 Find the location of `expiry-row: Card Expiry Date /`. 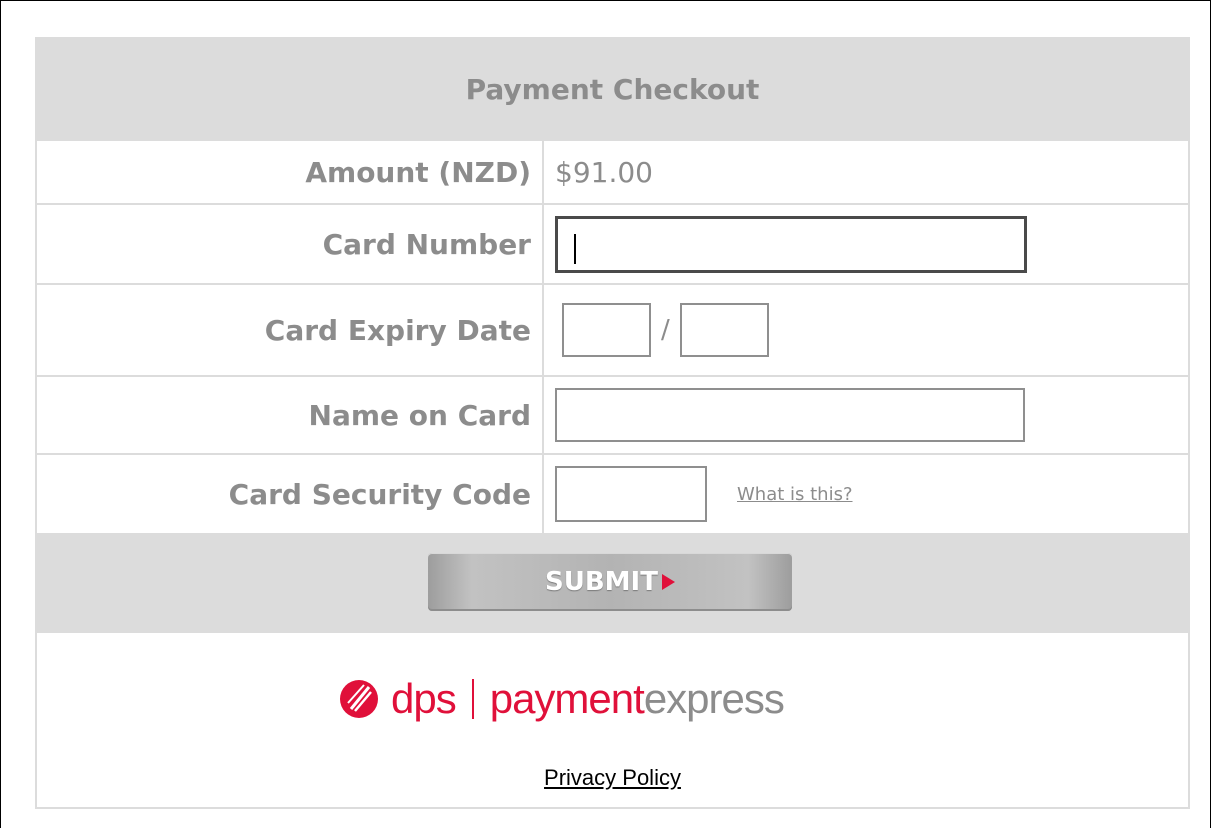

expiry-row: Card Expiry Date / is located at coordinates (612, 329).